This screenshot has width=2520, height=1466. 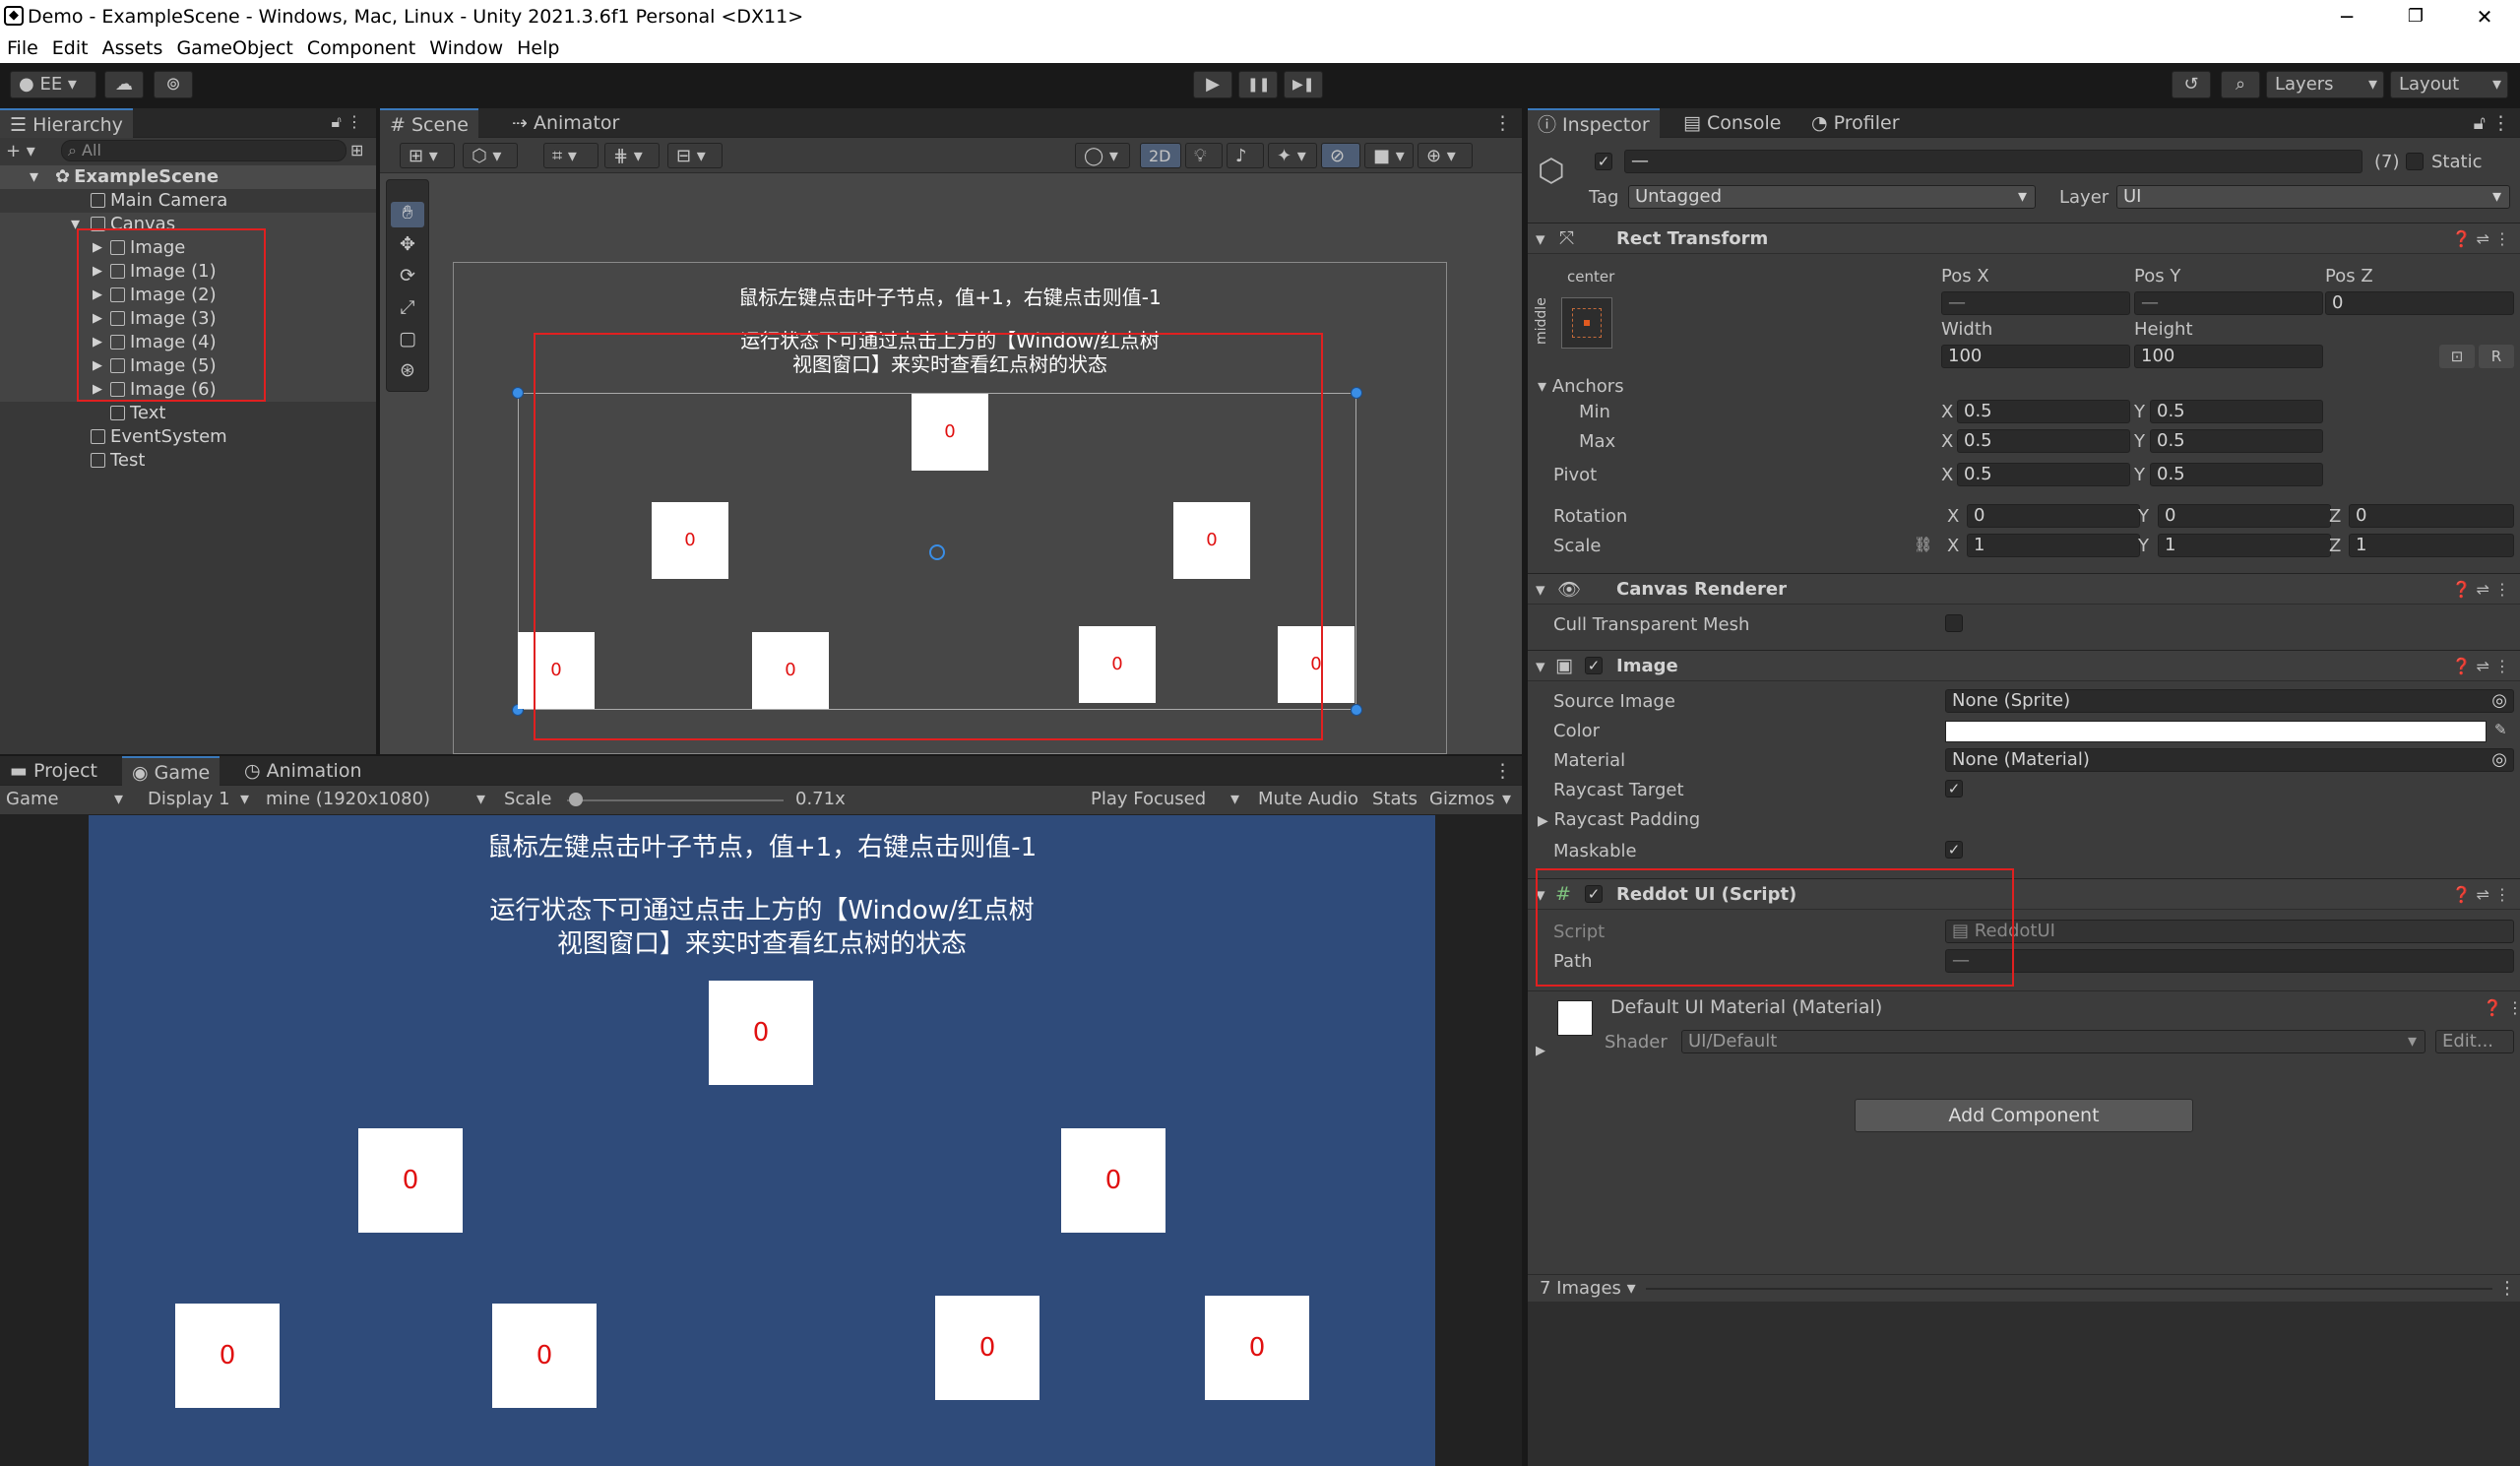 What do you see at coordinates (2415, 17) in the screenshot?
I see `maximize-button: ❐` at bounding box center [2415, 17].